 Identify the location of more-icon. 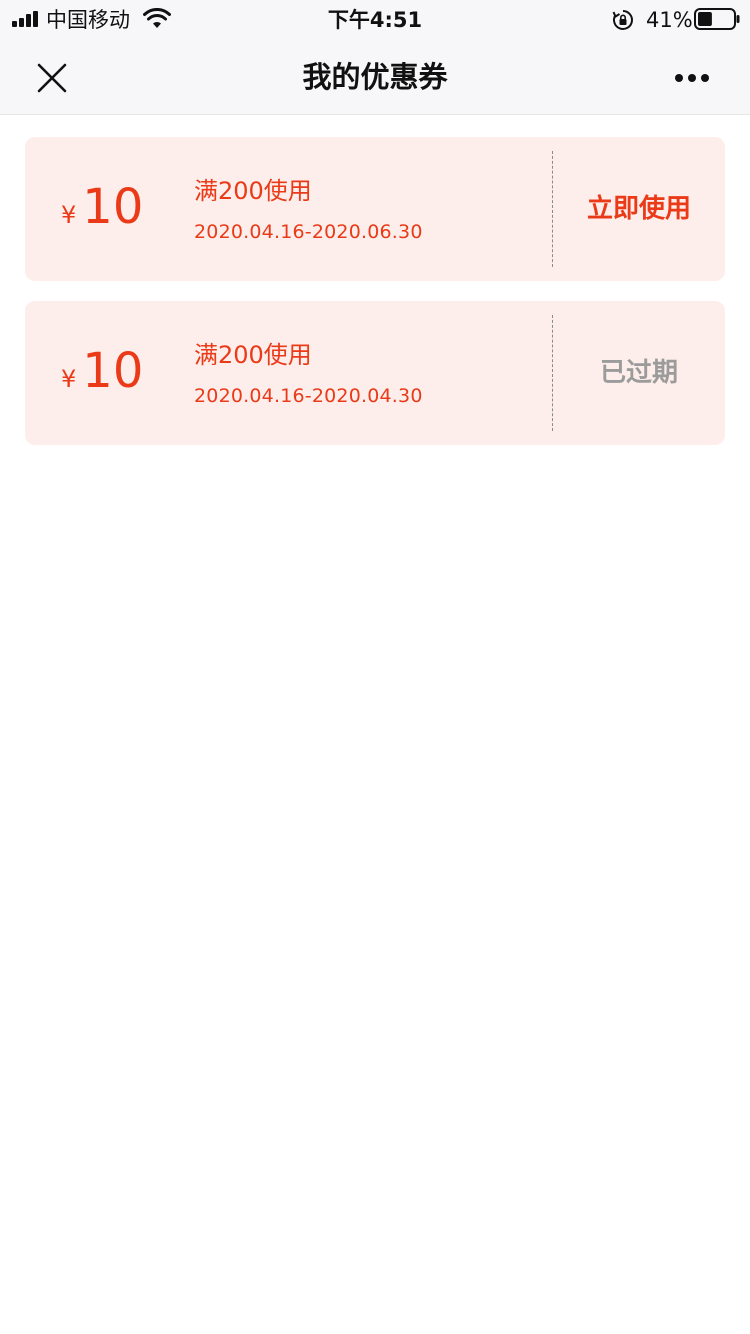
(692, 78).